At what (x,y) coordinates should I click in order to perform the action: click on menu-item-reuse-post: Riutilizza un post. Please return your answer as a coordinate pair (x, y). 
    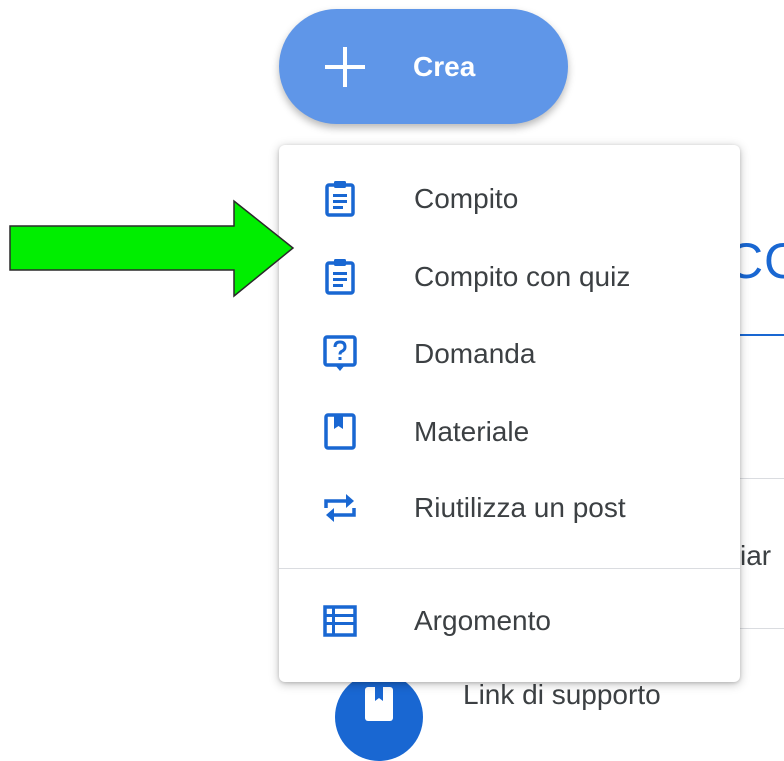
    Looking at the image, I should click on (509, 508).